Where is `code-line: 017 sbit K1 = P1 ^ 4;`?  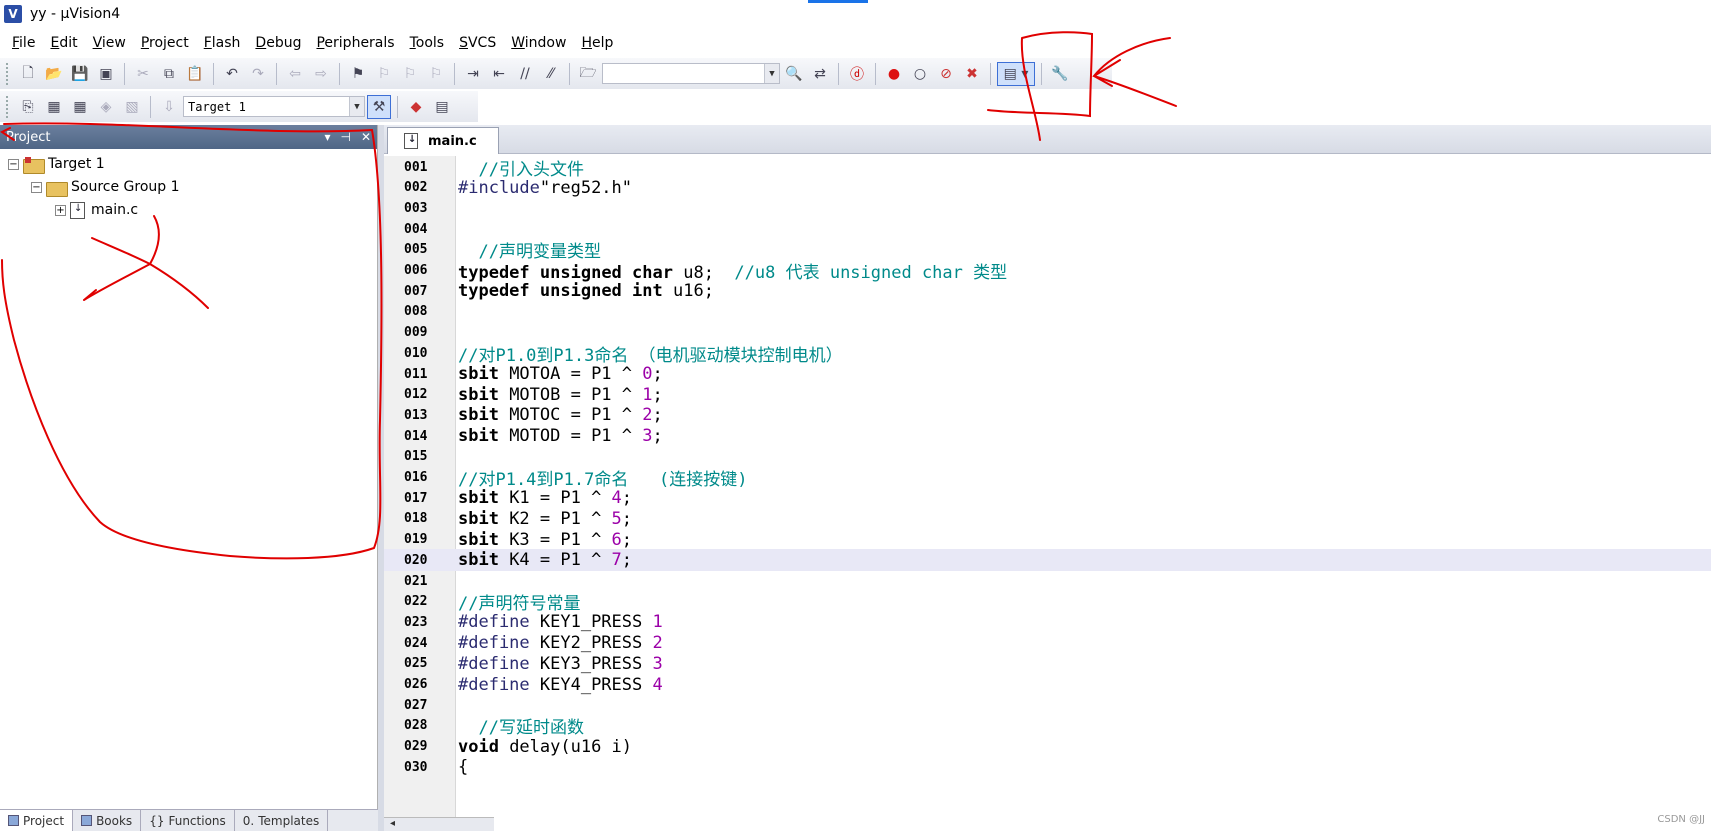
code-line: 017 sbit K1 = P1 ^ 4; is located at coordinates (1047, 498).